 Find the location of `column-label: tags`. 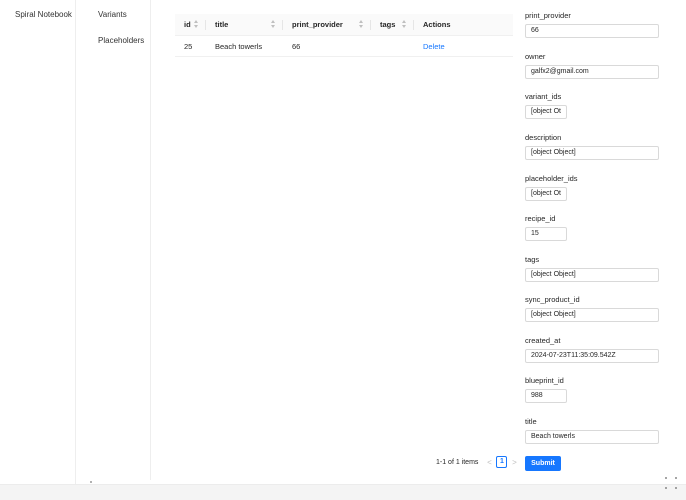

column-label: tags is located at coordinates (388, 24).